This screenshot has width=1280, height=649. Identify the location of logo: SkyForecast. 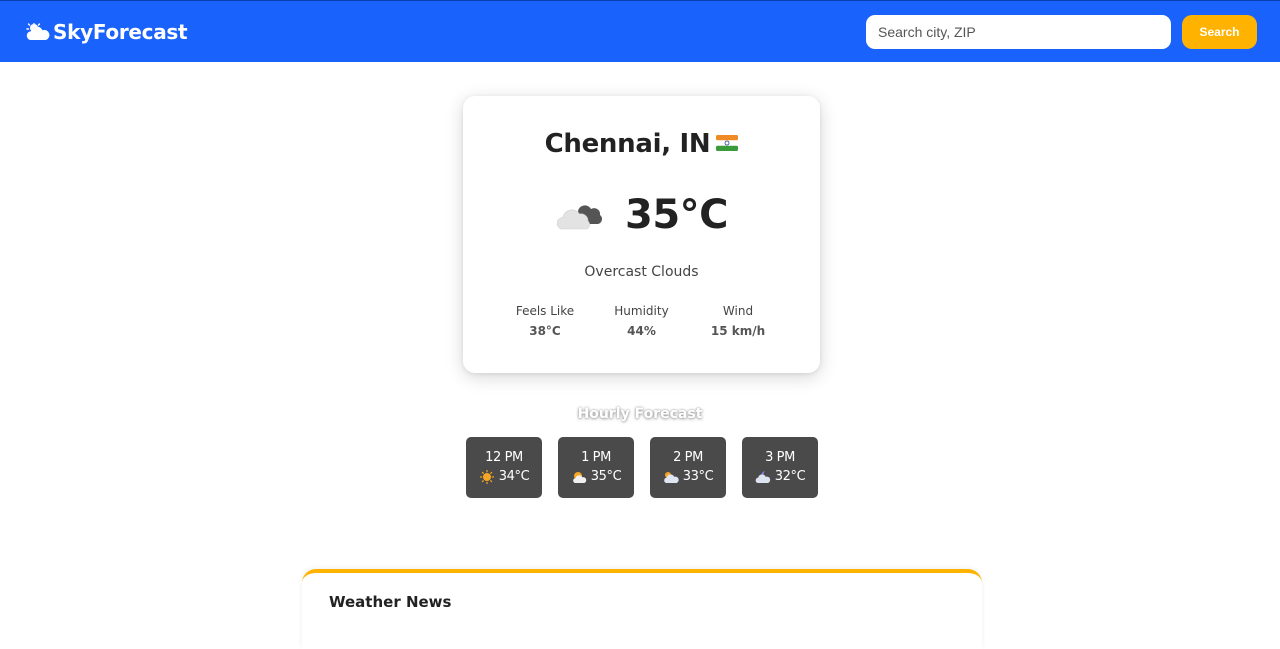
(106, 32).